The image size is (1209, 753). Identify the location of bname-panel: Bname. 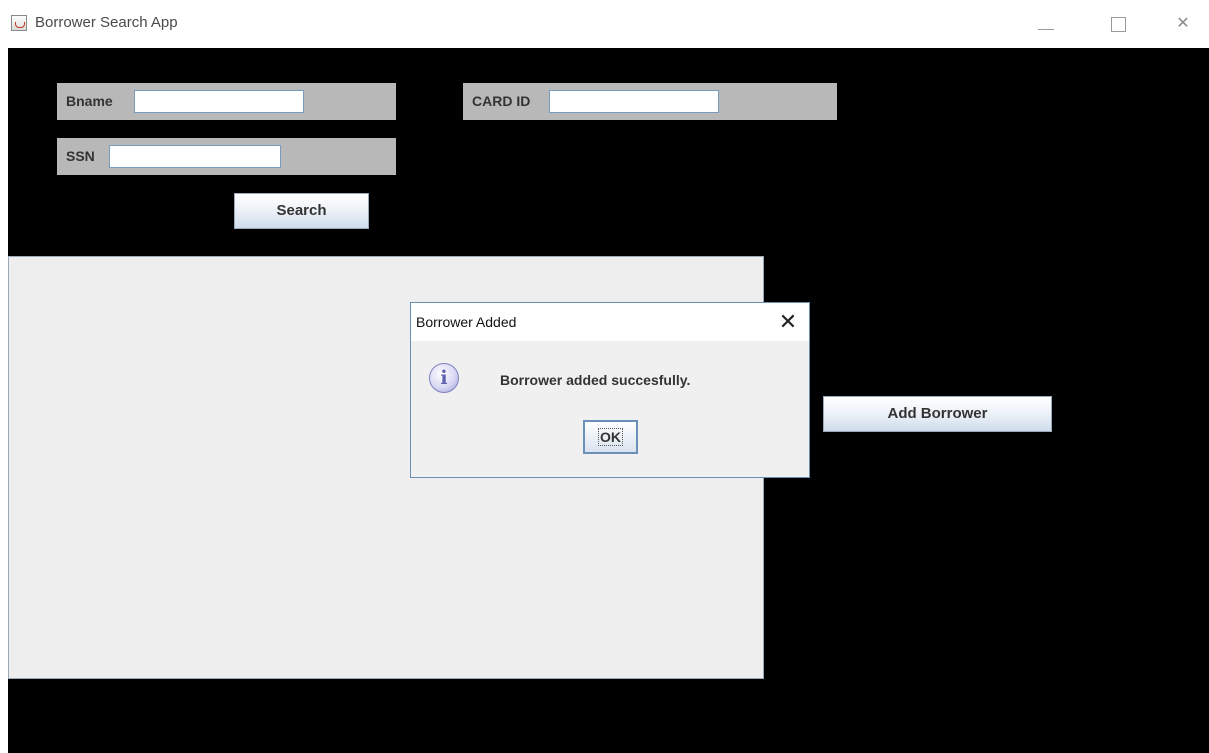
(226, 101).